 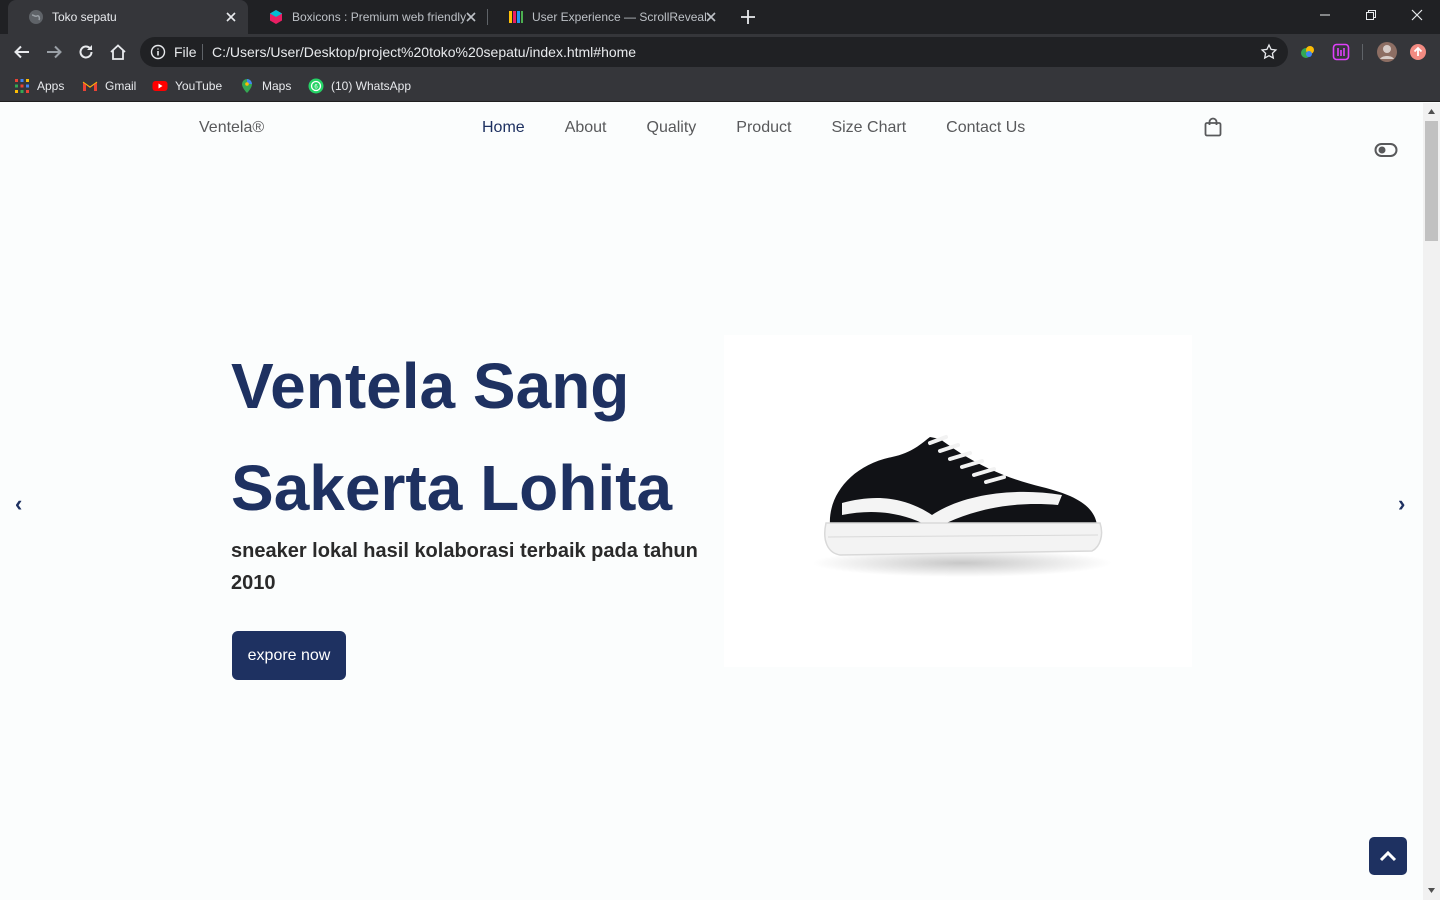 What do you see at coordinates (1387, 52) in the screenshot?
I see `profile-avatar-icon` at bounding box center [1387, 52].